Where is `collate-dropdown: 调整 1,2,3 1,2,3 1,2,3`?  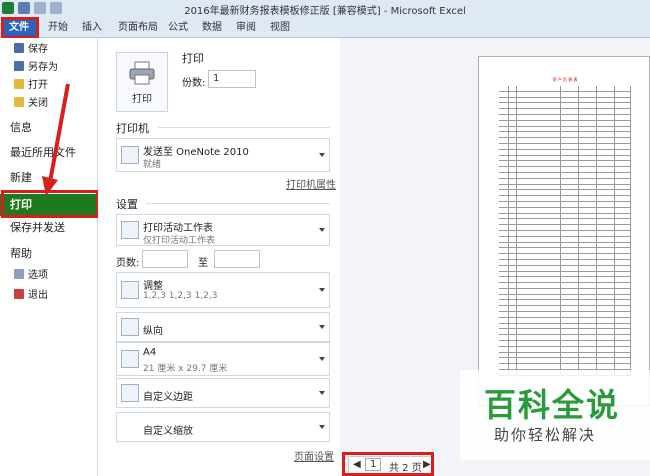 collate-dropdown: 调整 1,2,3 1,2,3 1,2,3 is located at coordinates (223, 290).